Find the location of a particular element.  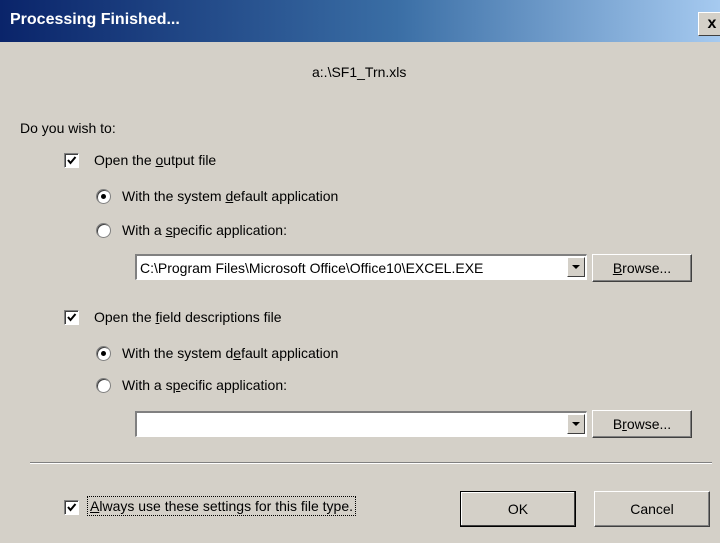

always-use-checkbox is located at coordinates (71, 507).